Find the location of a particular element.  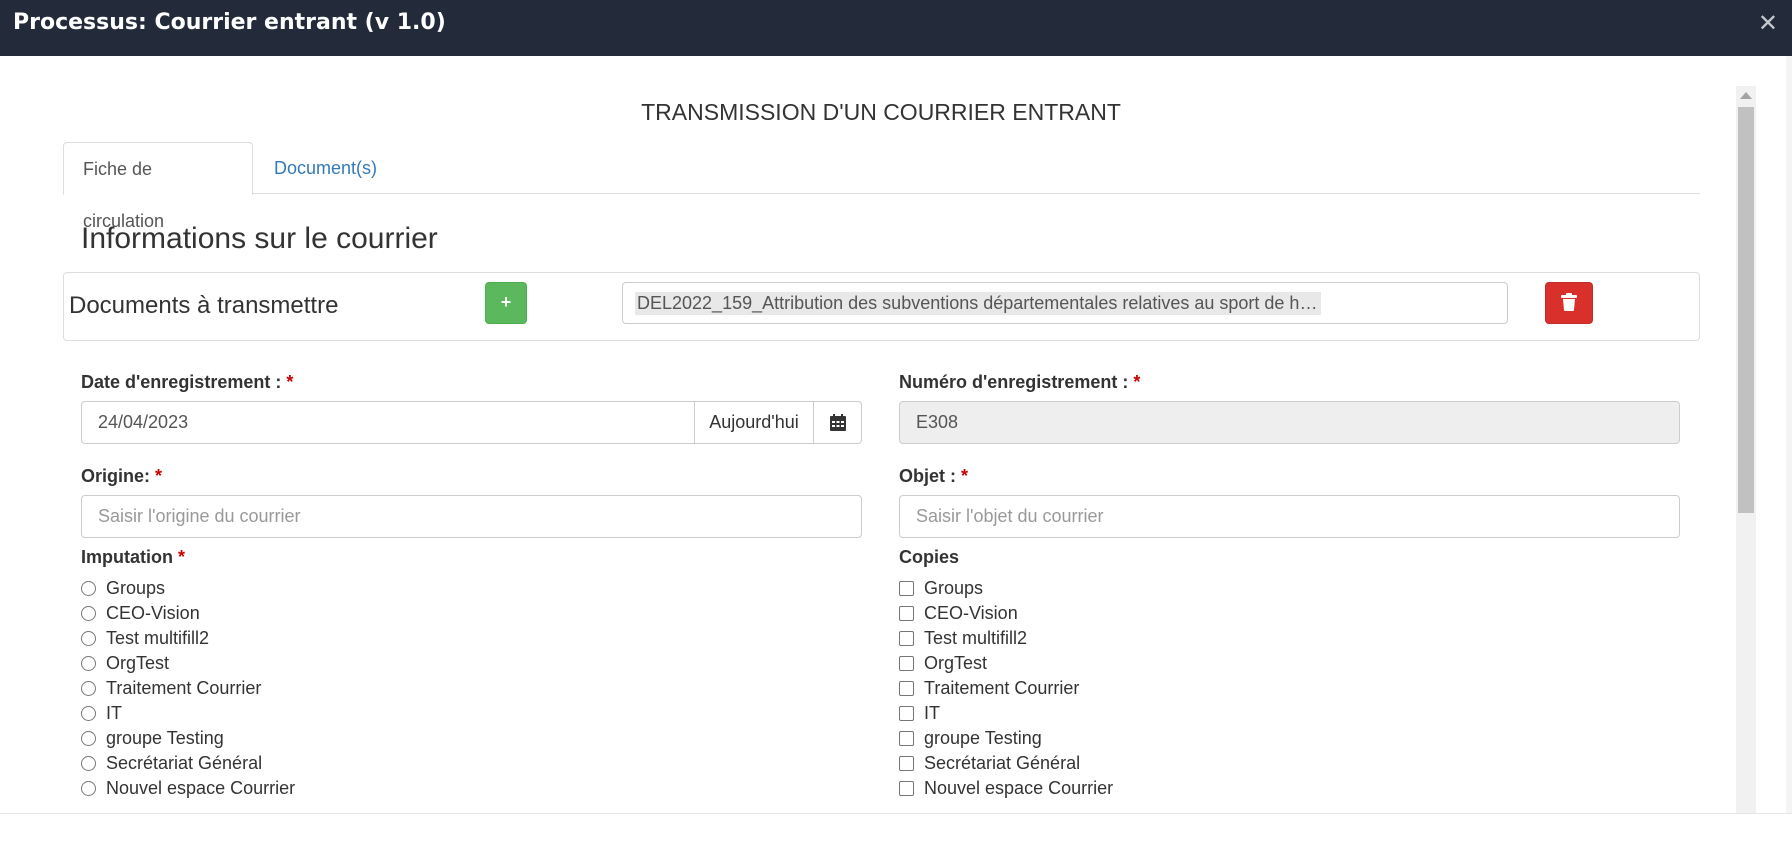

page-scrollbar is located at coordinates (1789, 434).